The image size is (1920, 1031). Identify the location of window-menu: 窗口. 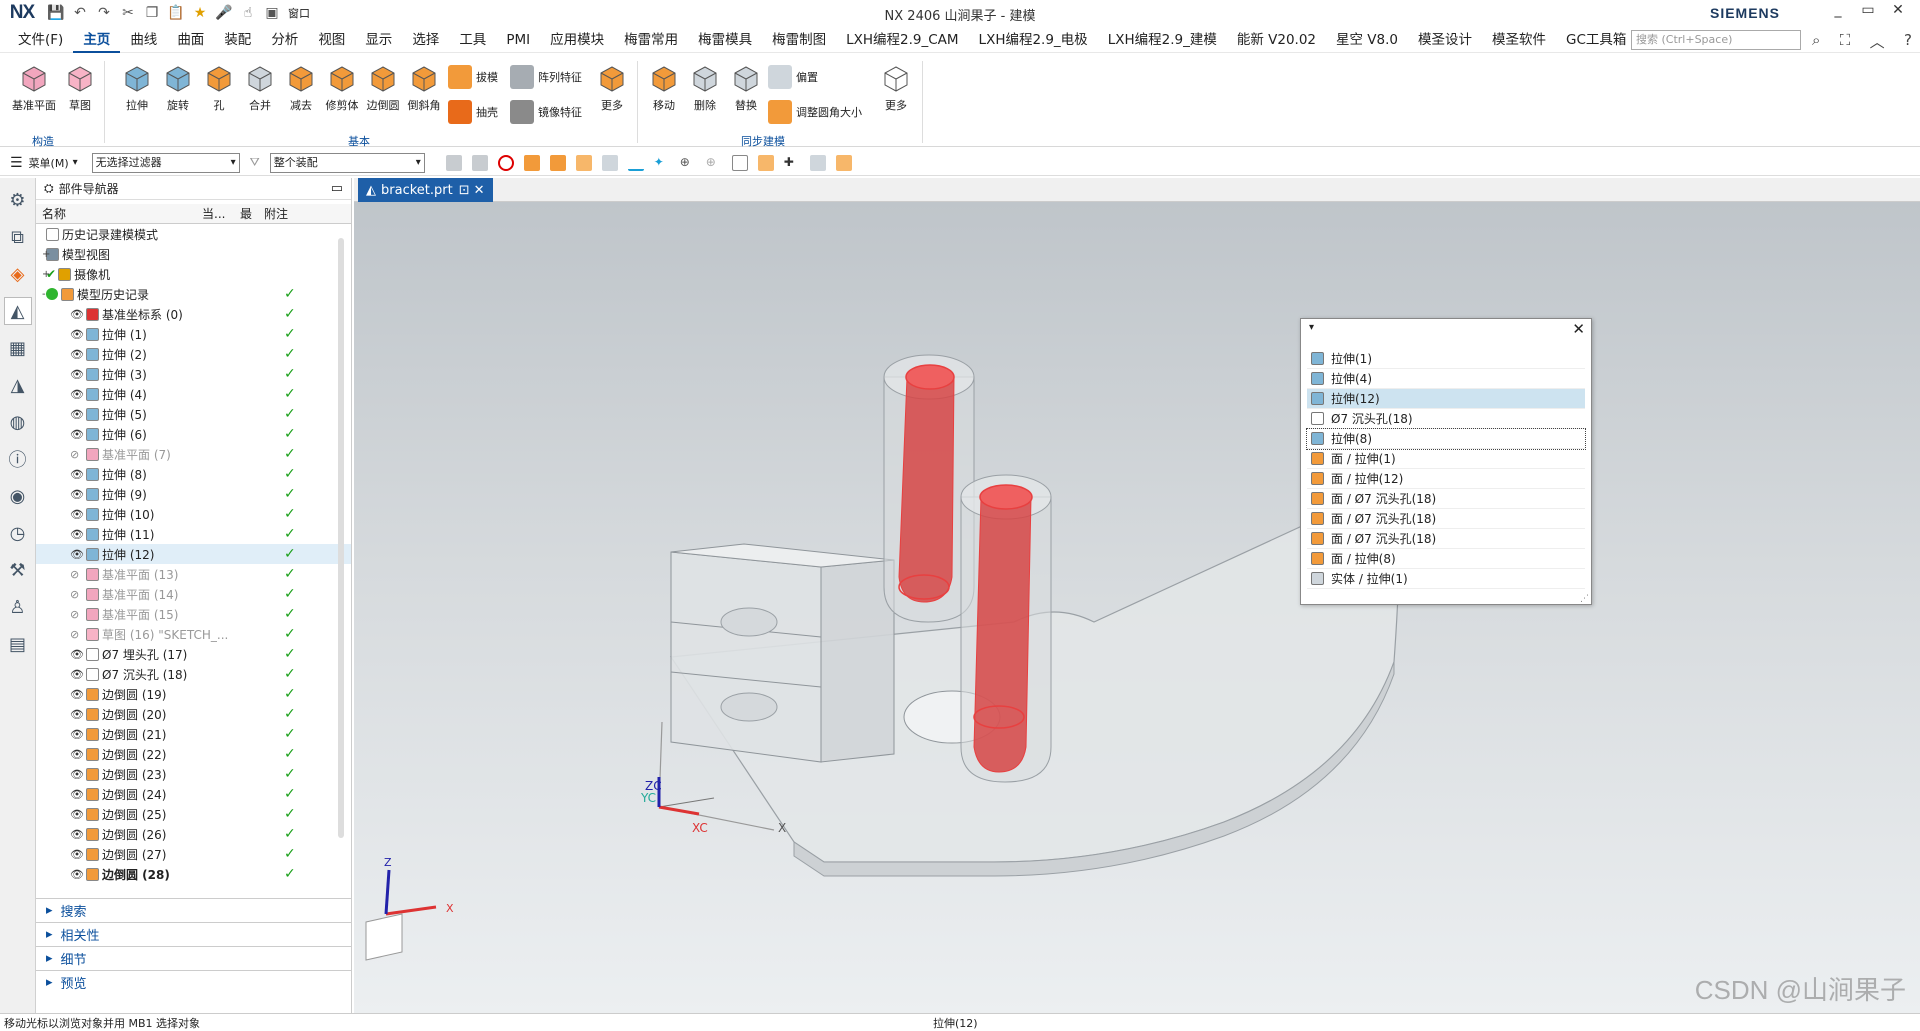
(299, 13).